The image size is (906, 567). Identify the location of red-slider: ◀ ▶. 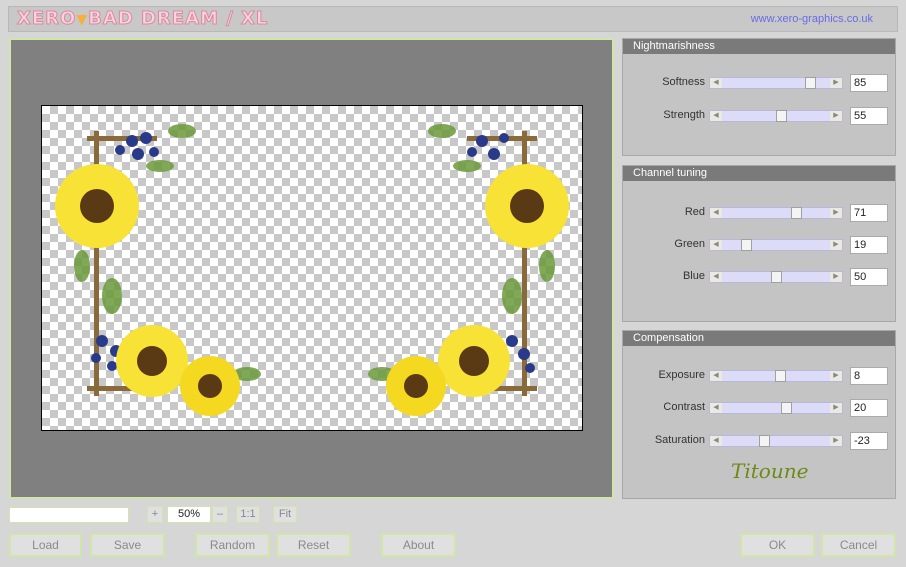
(776, 213).